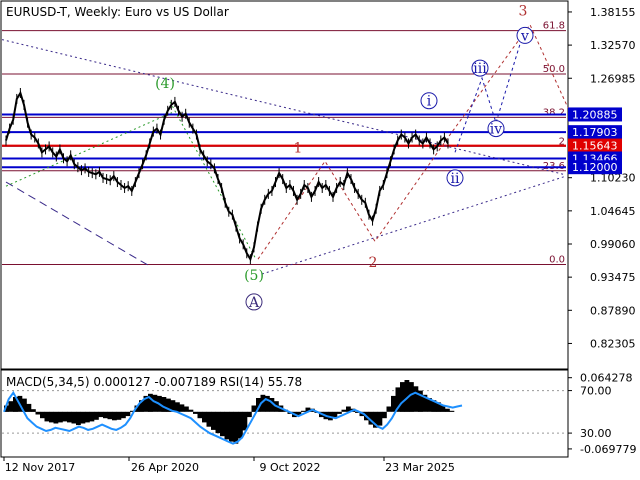 The width and height of the screenshot is (640, 480). What do you see at coordinates (165, 84) in the screenshot?
I see `wave-label-0: (4)` at bounding box center [165, 84].